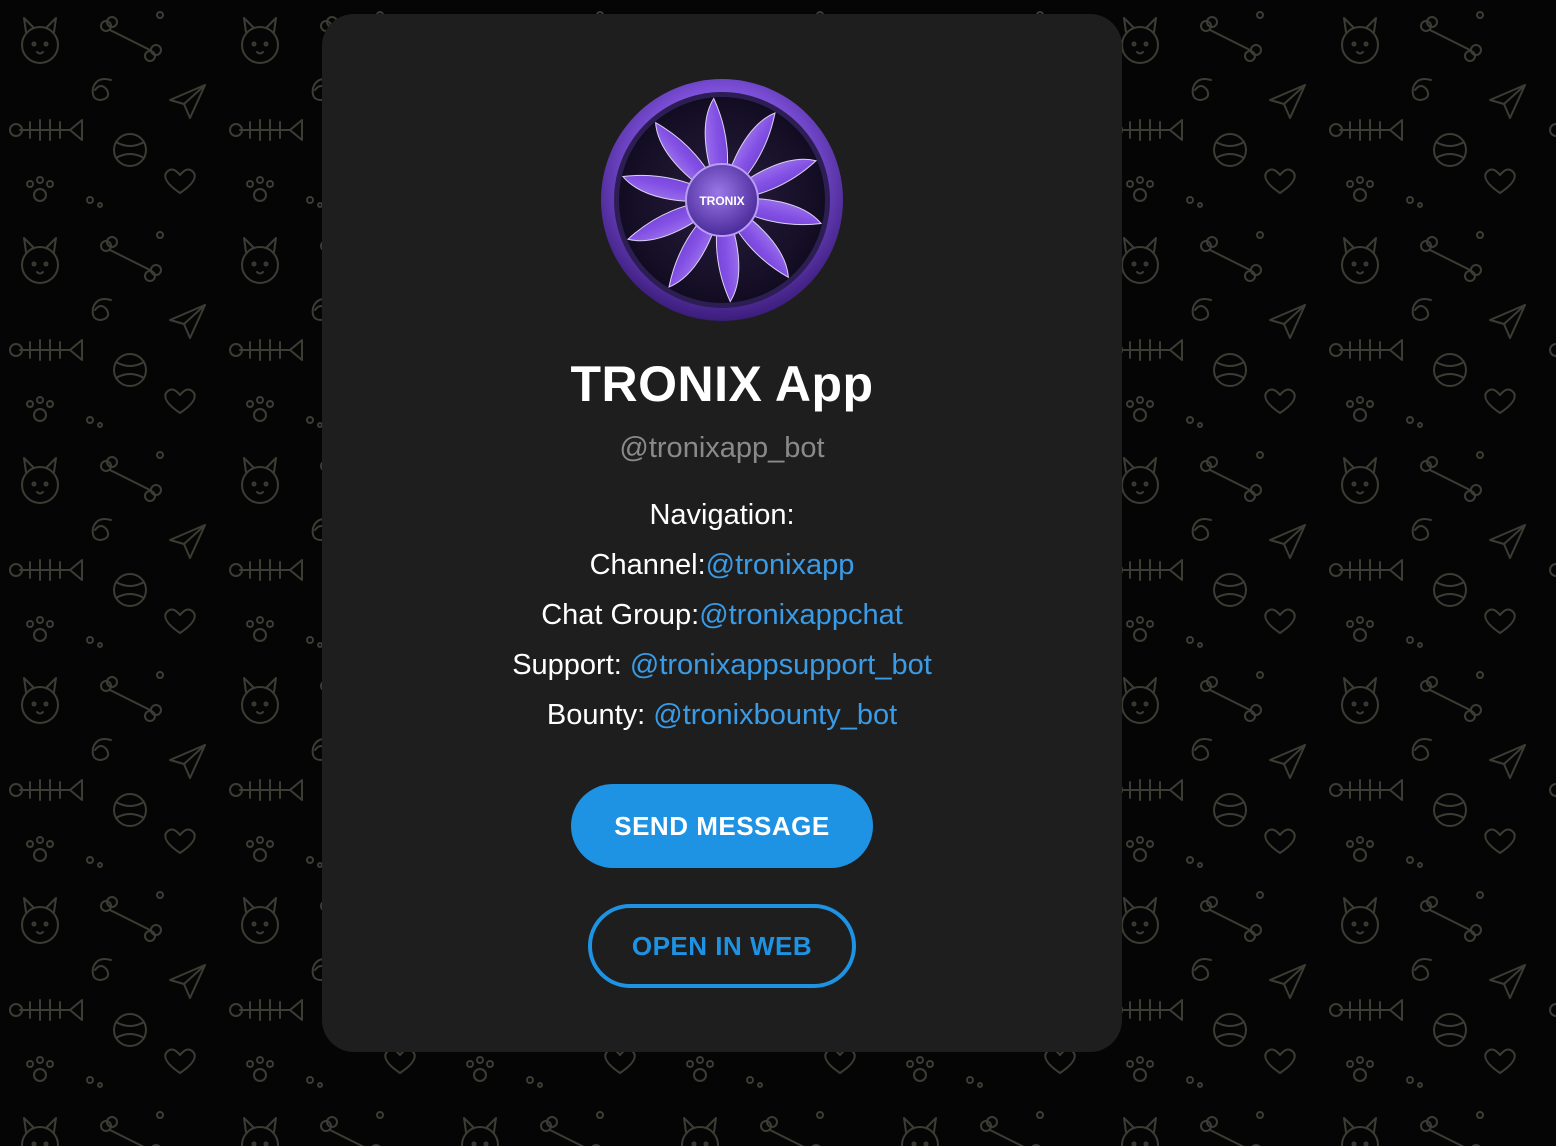 This screenshot has height=1146, width=1556. What do you see at coordinates (722, 946) in the screenshot?
I see `open-in-web-button: OPEN IN WEB` at bounding box center [722, 946].